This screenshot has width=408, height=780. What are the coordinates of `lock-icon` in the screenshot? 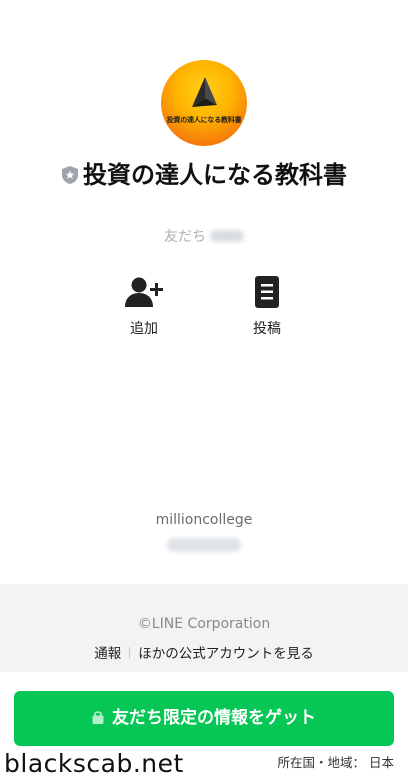 It's located at (98, 717).